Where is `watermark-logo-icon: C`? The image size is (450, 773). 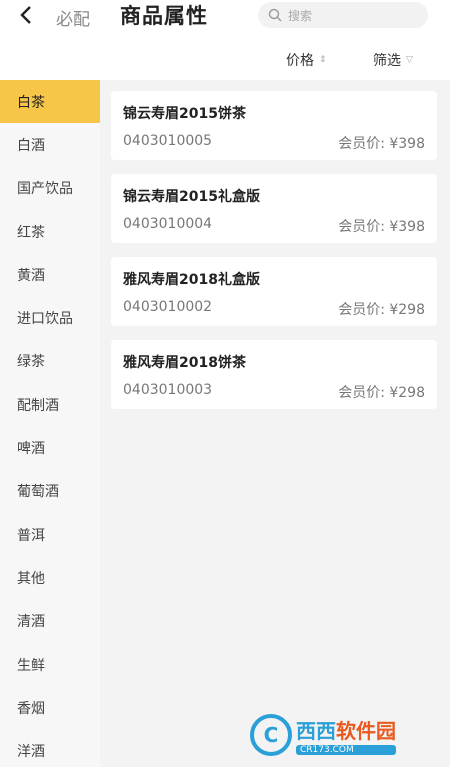
watermark-logo-icon: C is located at coordinates (271, 735).